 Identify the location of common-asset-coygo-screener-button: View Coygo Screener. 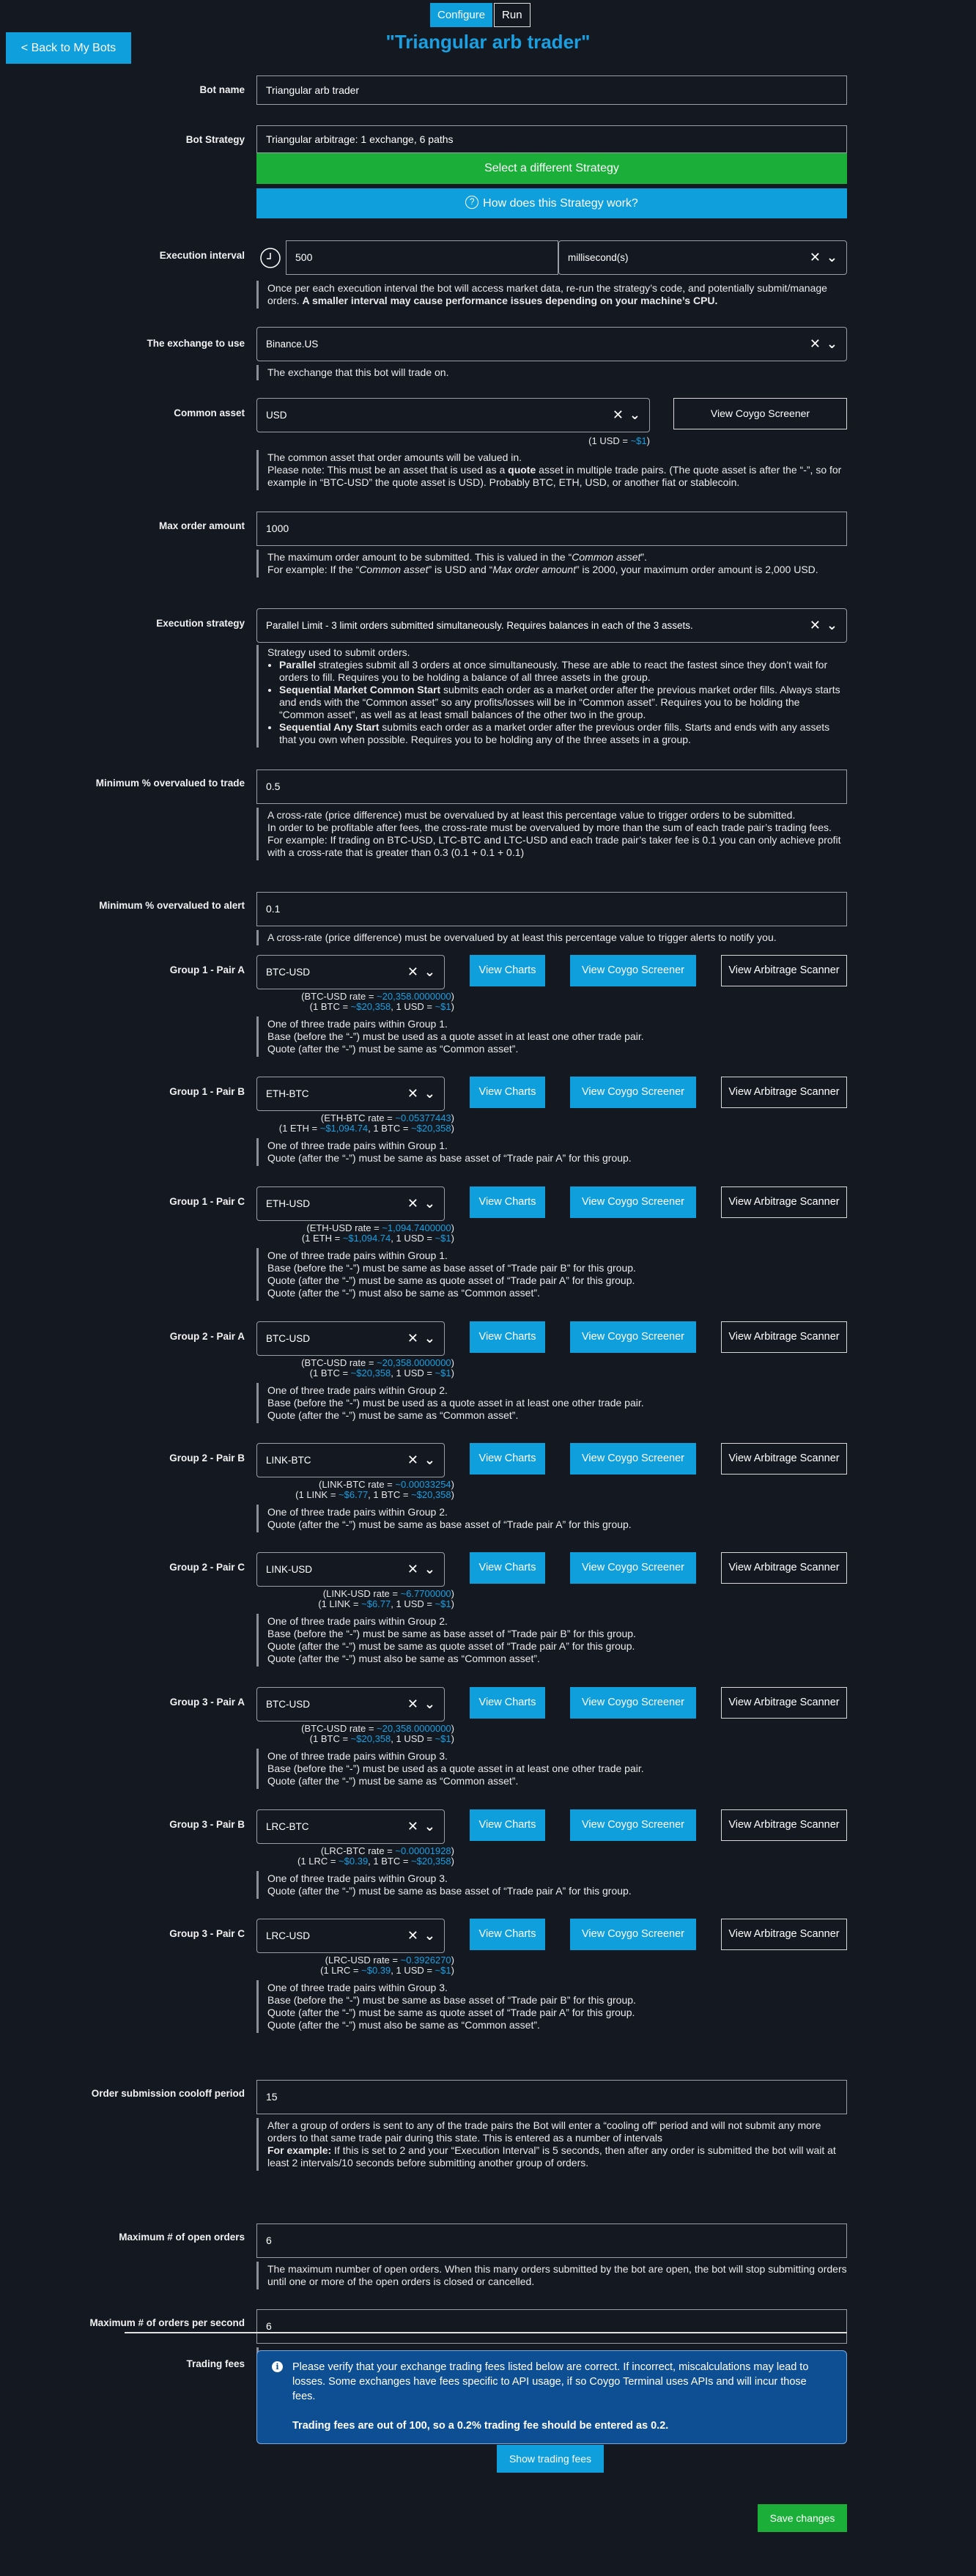
(760, 413).